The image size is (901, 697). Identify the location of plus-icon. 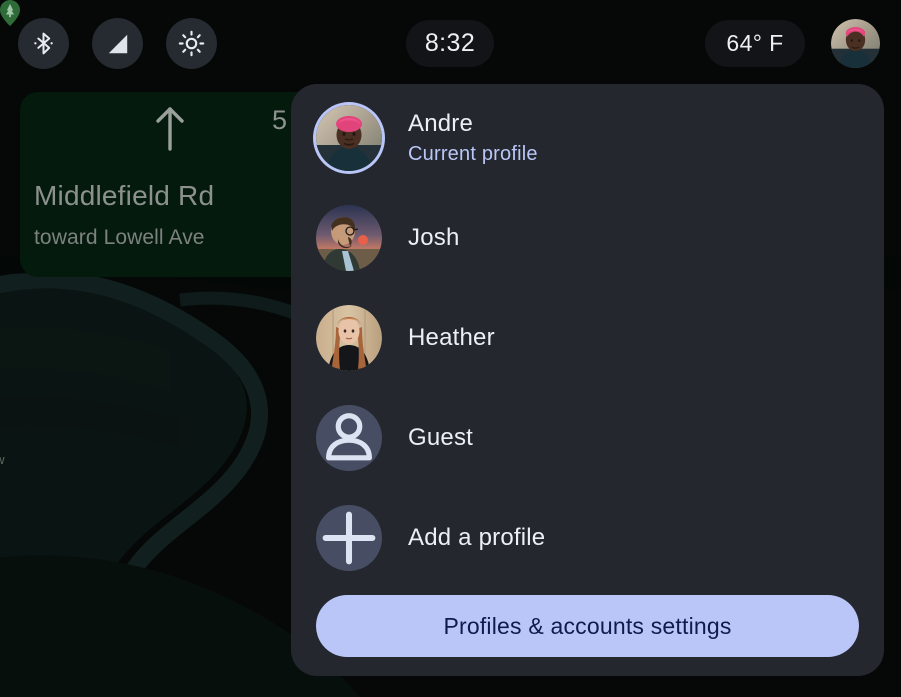
(349, 538).